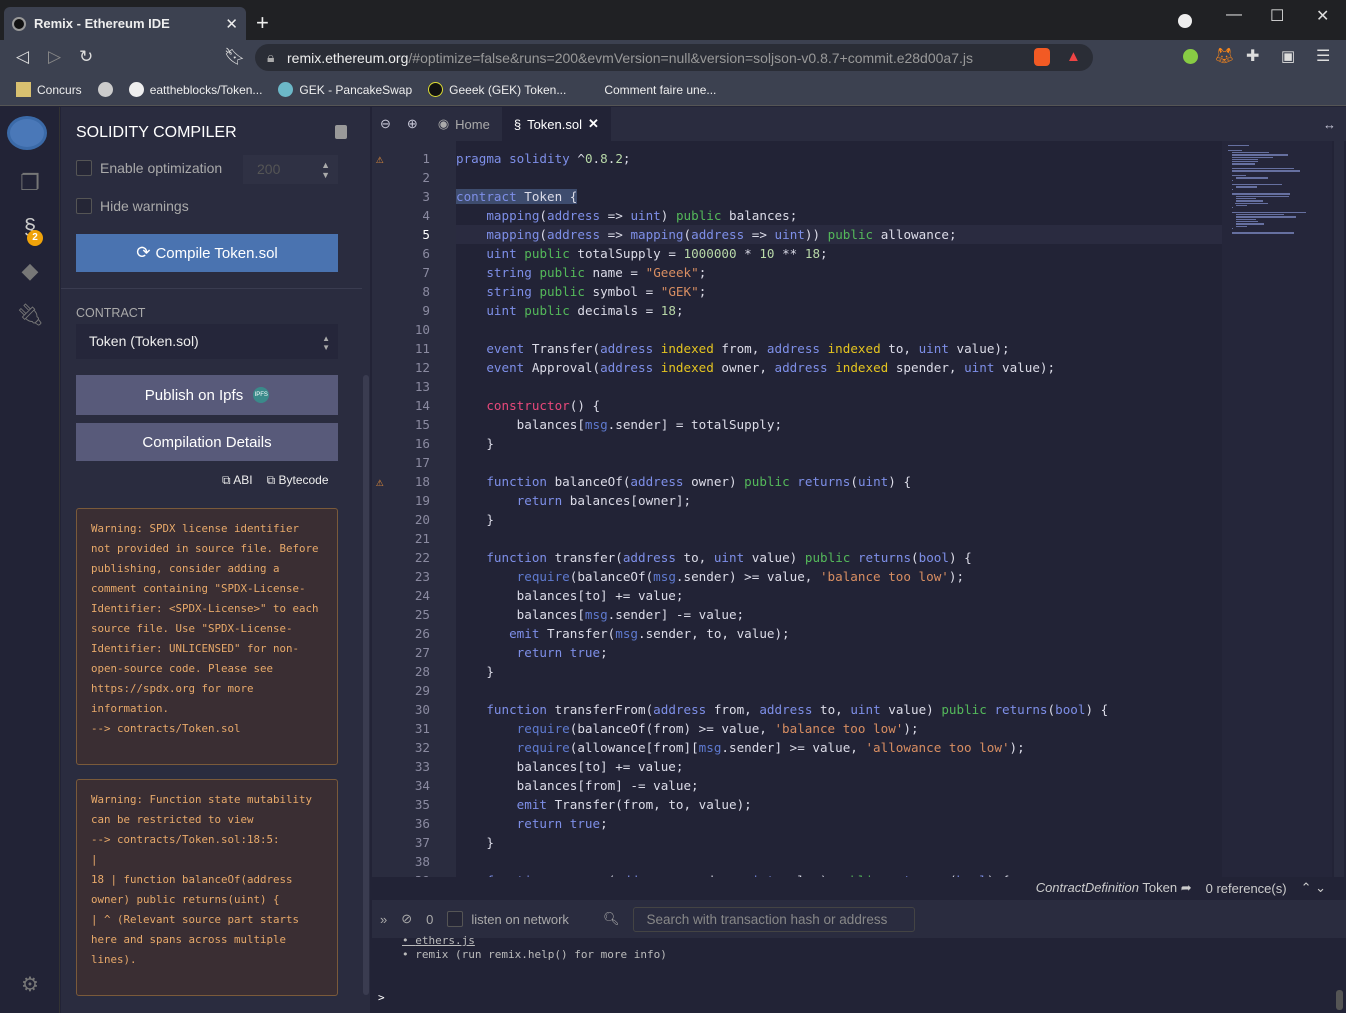  Describe the element at coordinates (634, 804) in the screenshot. I see `code-line: emit Transfer(from, to, value);` at that location.